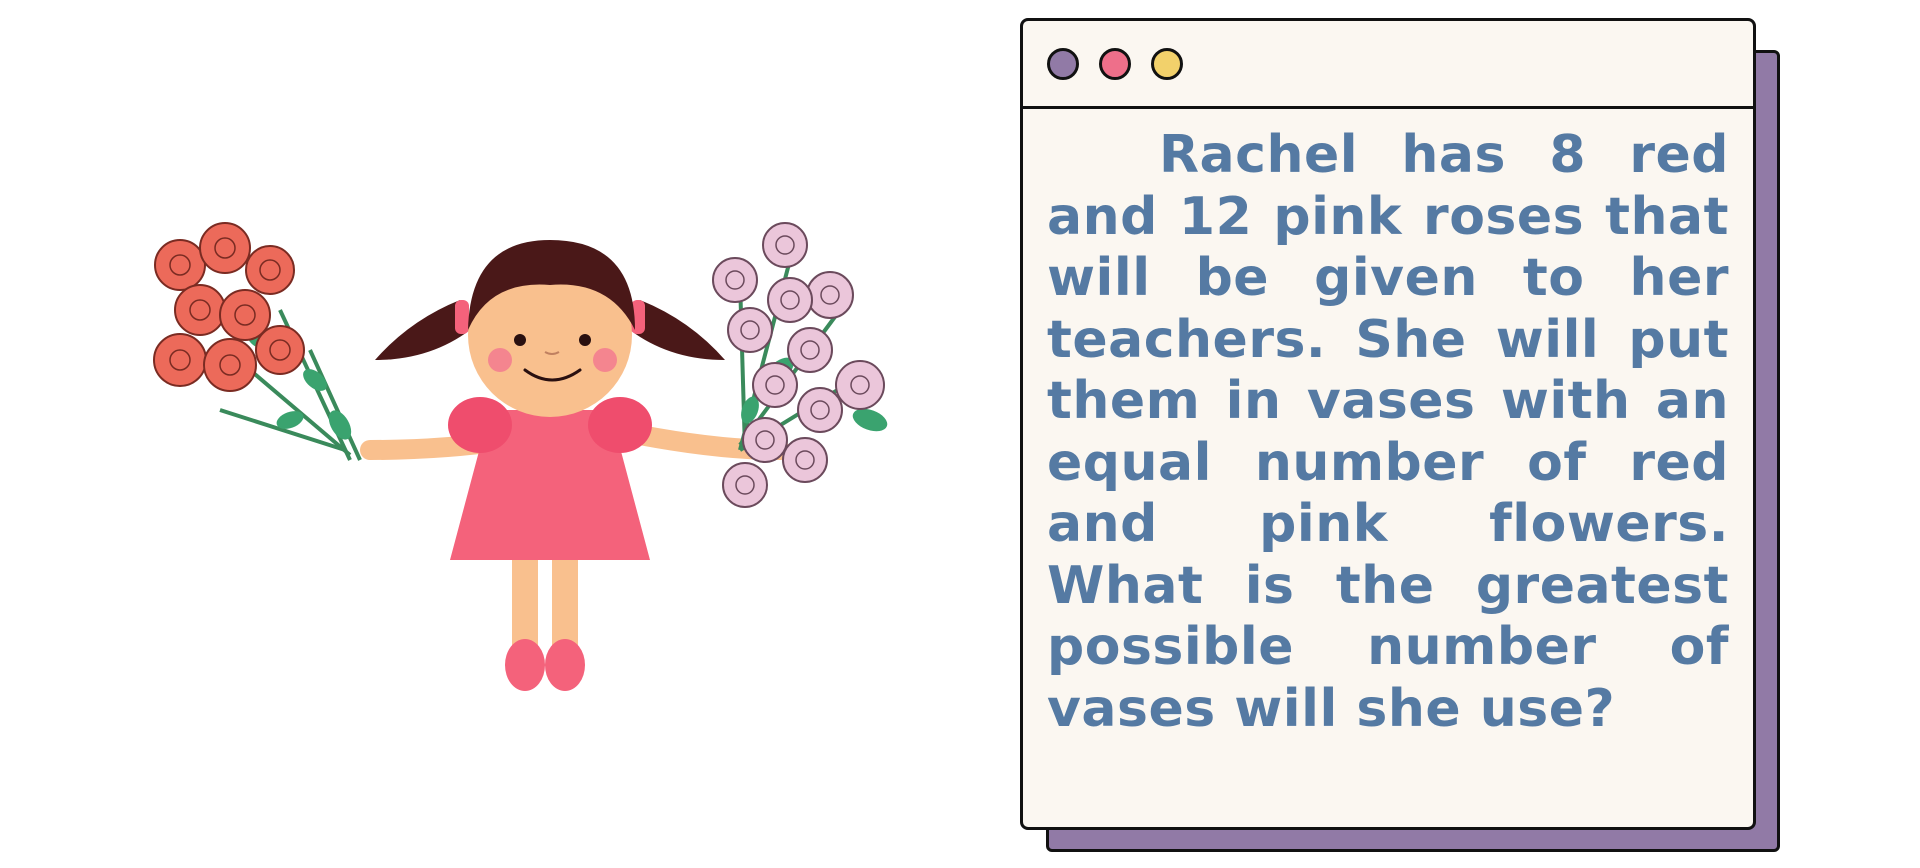  What do you see at coordinates (575, 465) in the screenshot?
I see `girl-figure` at bounding box center [575, 465].